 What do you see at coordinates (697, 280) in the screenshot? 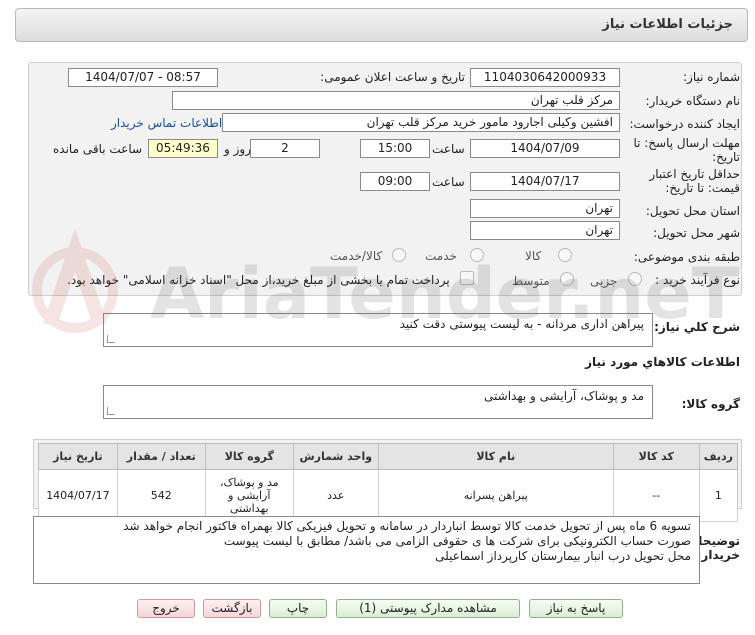
I see `process-label: نوع فرآیند خرید :` at bounding box center [697, 280].